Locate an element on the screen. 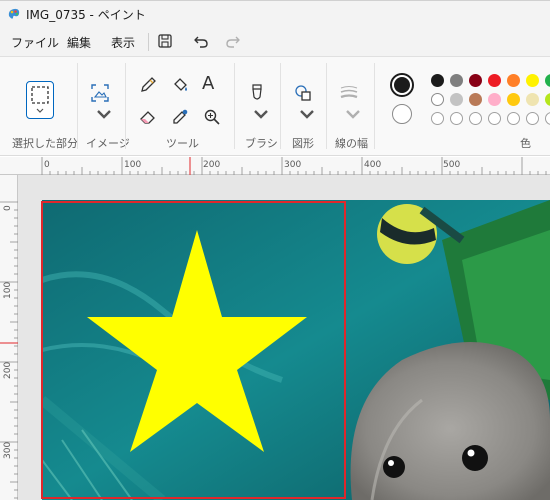 The height and width of the screenshot is (500, 550). ruler-top-label: 0 is located at coordinates (47, 165).